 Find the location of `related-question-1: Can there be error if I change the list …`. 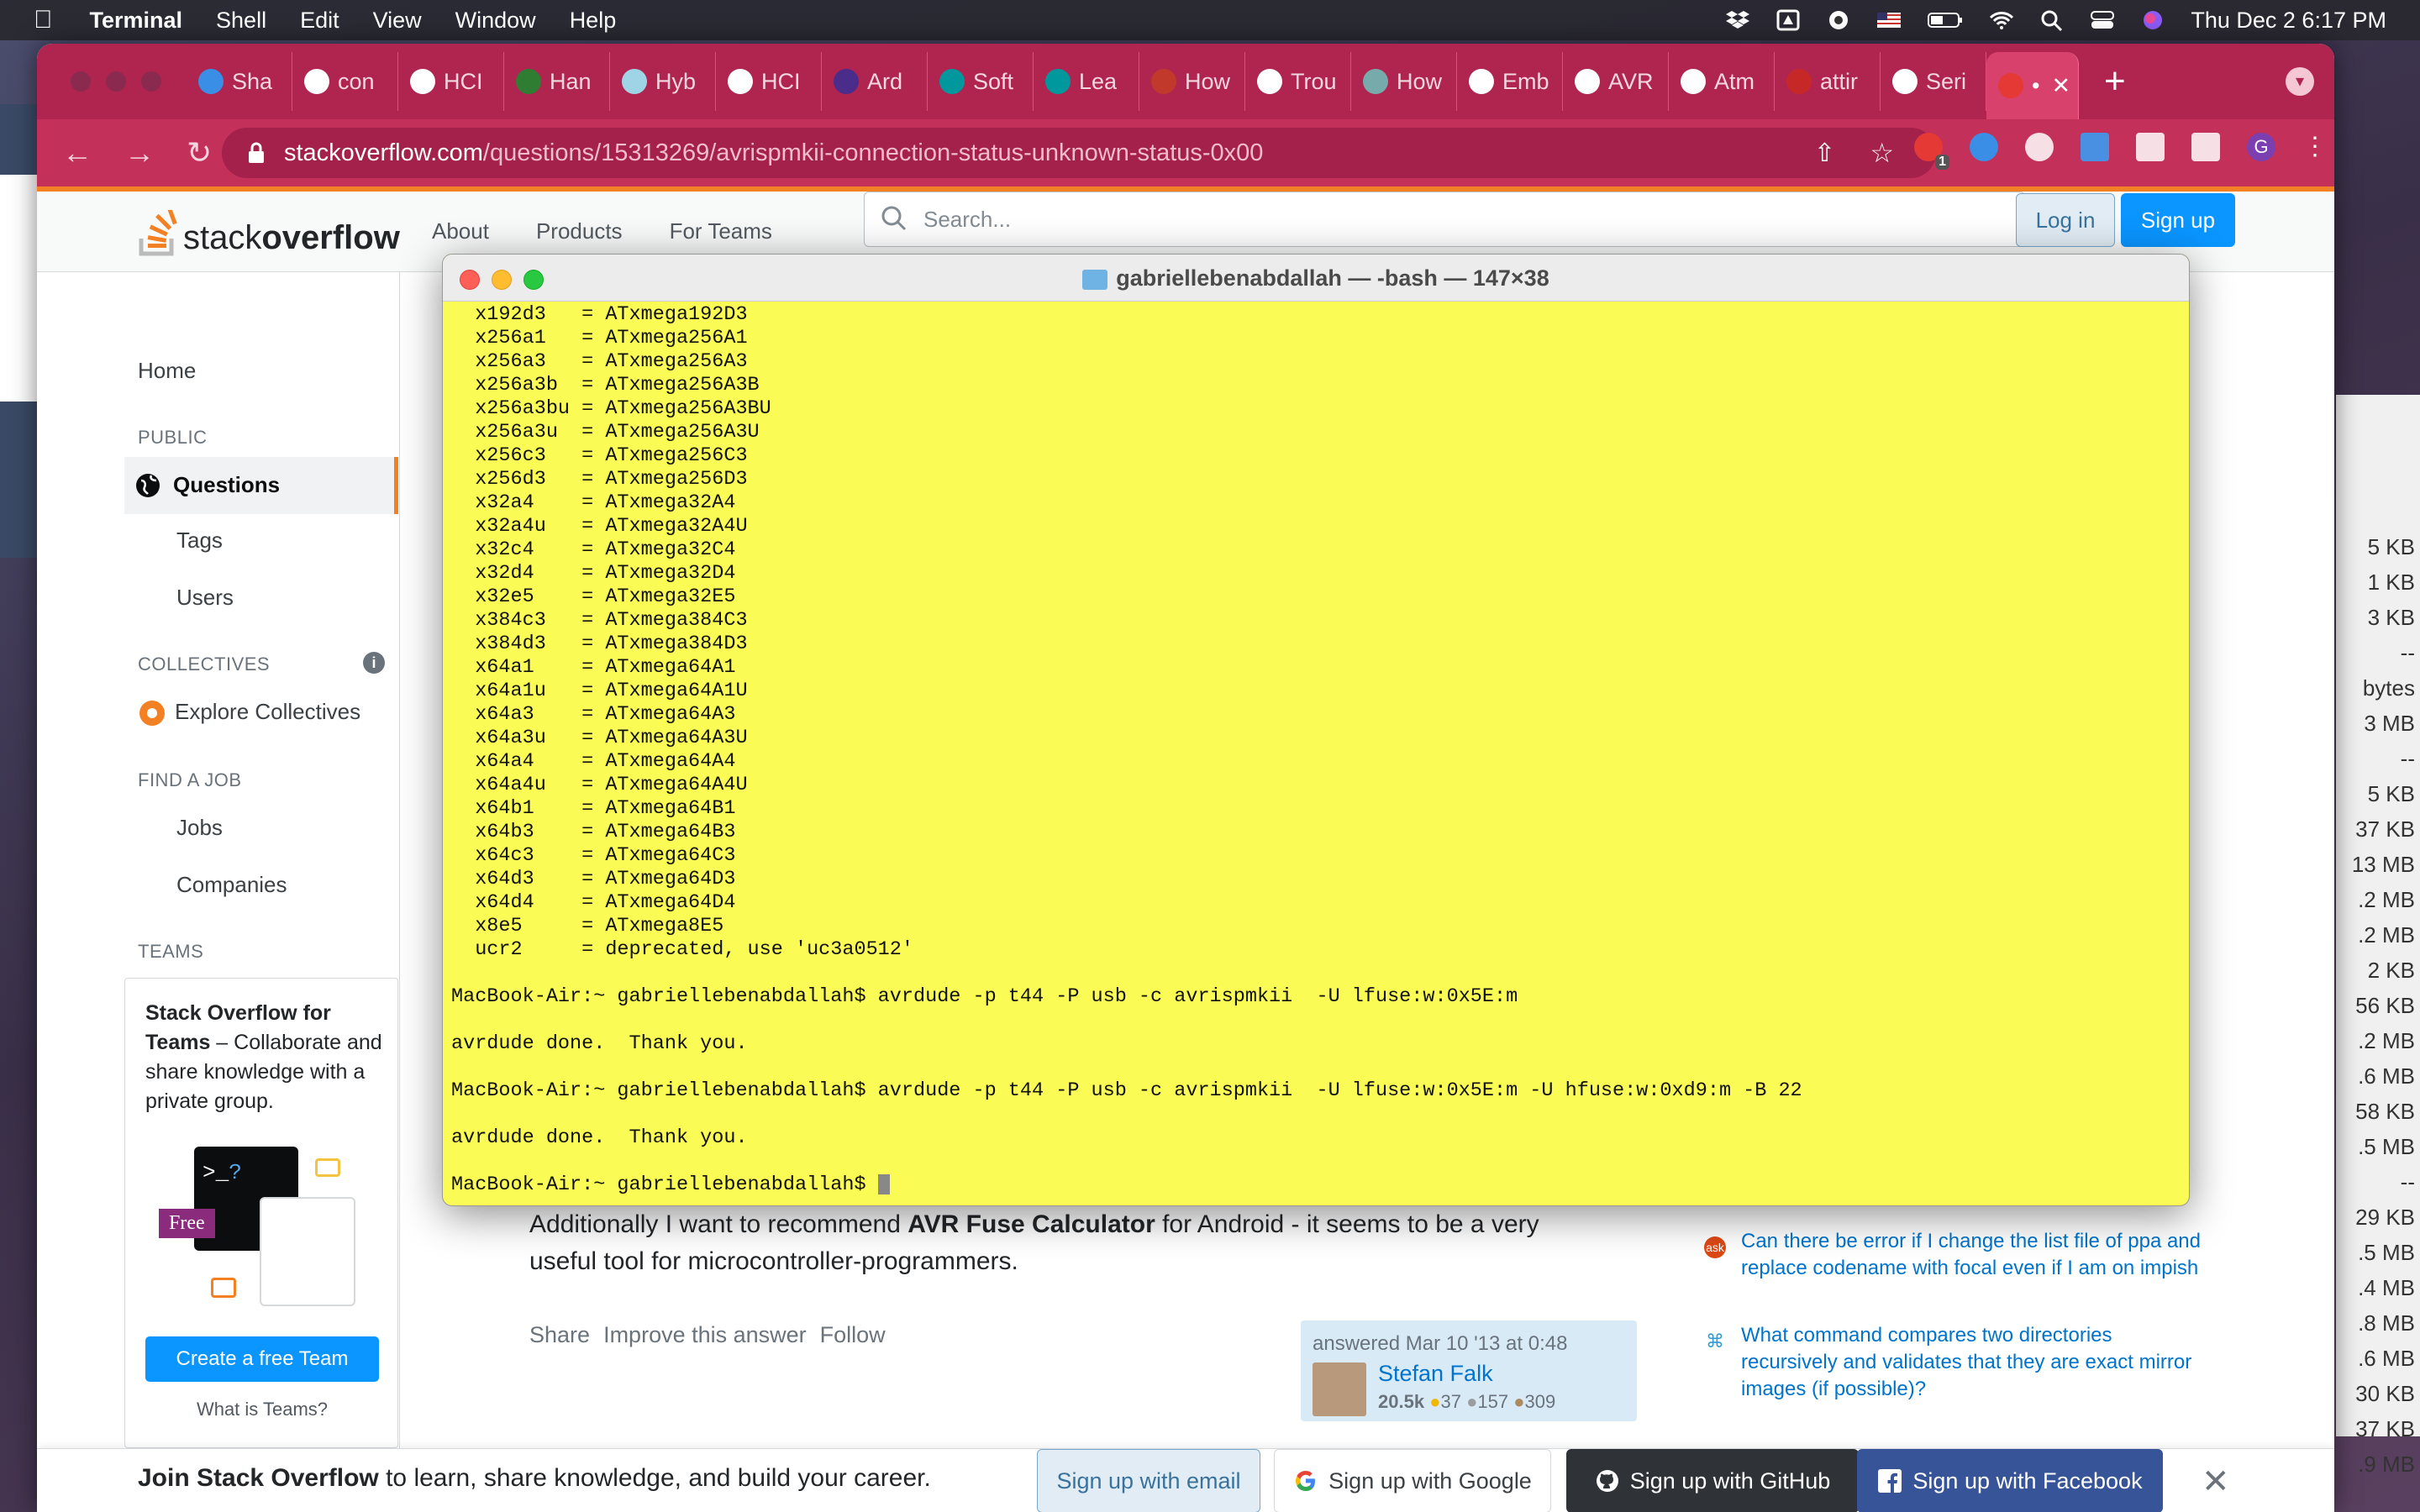

related-question-1: Can there be error if I change the list … is located at coordinates (1977, 1255).